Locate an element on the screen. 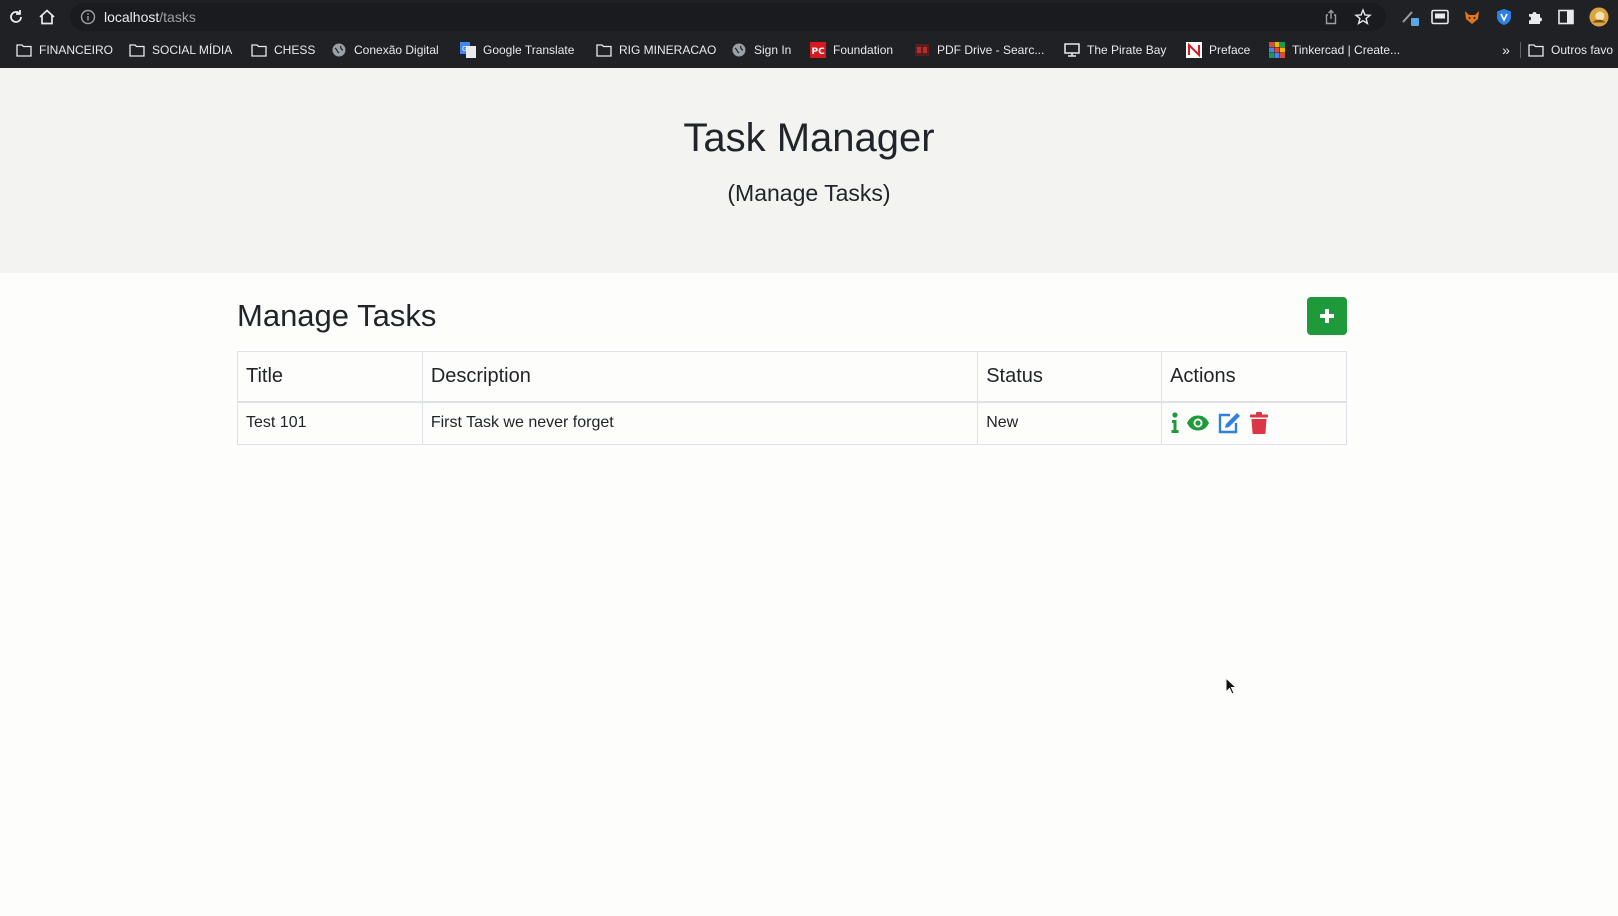 Image resolution: width=1618 pixels, height=916 pixels. bookmark-item: Sign In is located at coordinates (761, 50).